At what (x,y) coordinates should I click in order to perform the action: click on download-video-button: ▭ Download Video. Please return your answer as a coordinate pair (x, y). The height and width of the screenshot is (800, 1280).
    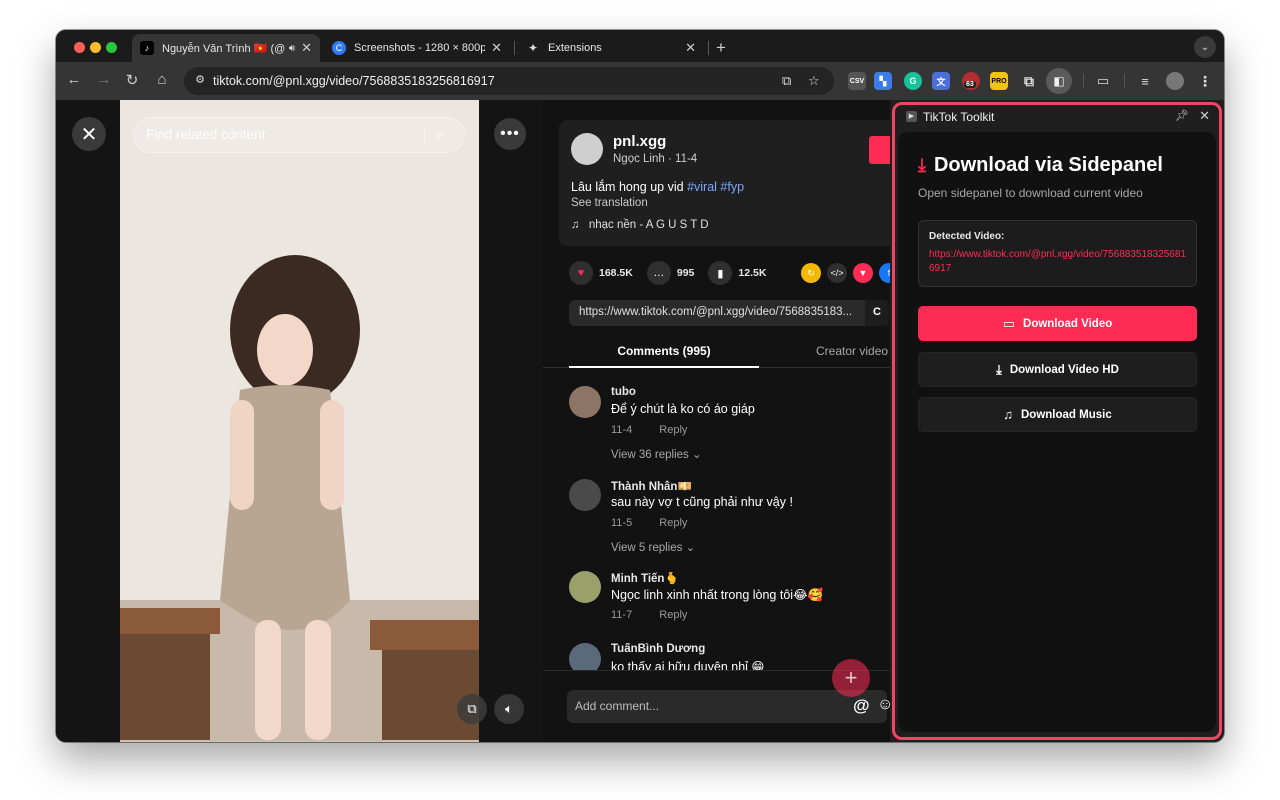
    Looking at the image, I should click on (1057, 323).